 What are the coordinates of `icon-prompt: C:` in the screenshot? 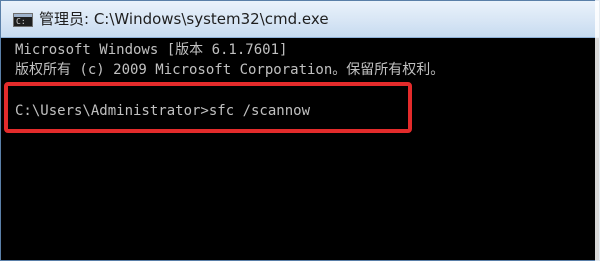 It's located at (21, 21).